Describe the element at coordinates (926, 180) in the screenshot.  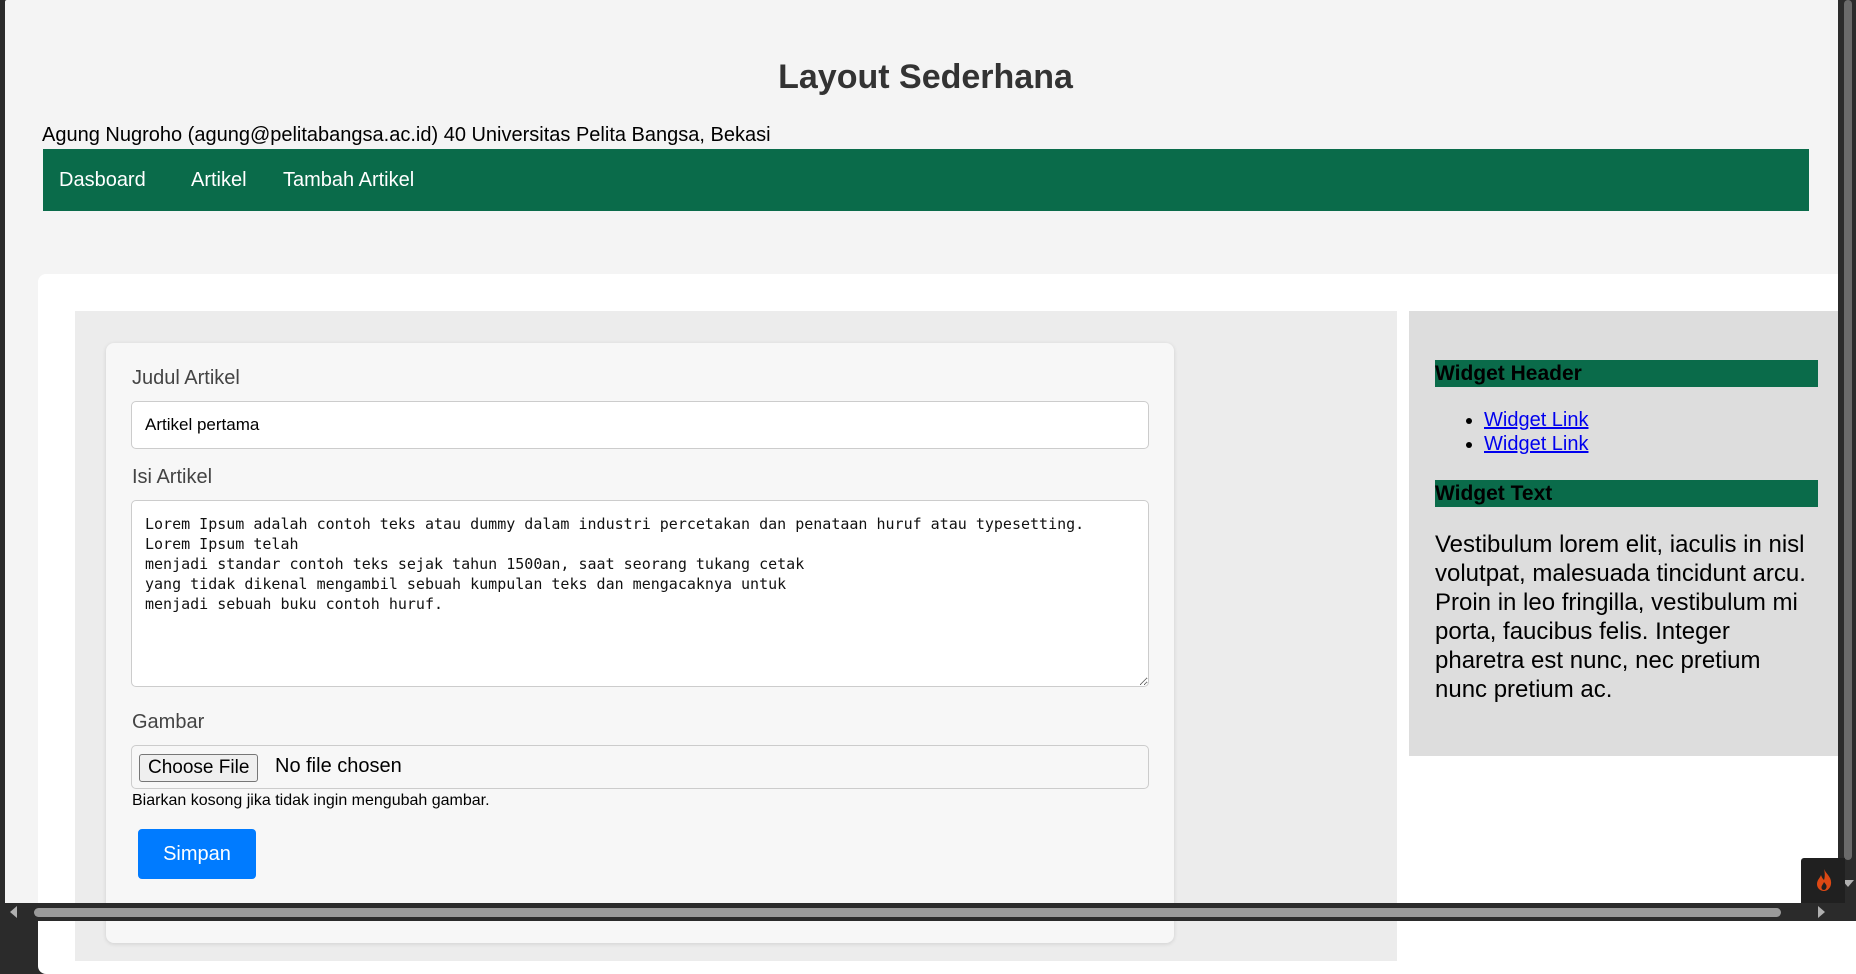
I see `main-navigation: Dasboard Artikel Tambah Artikel` at that location.